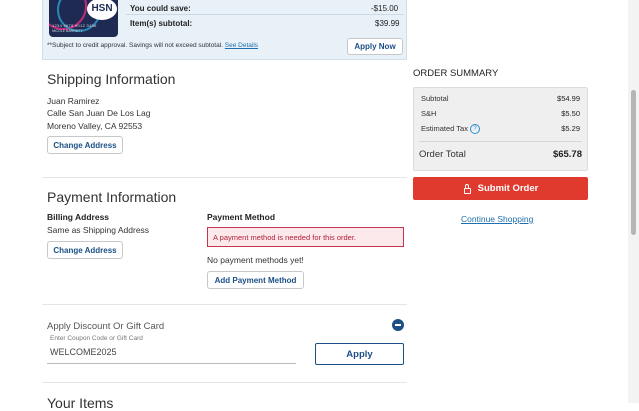 The height and width of the screenshot is (411, 639). I want to click on billing-title: Billing Address, so click(78, 217).